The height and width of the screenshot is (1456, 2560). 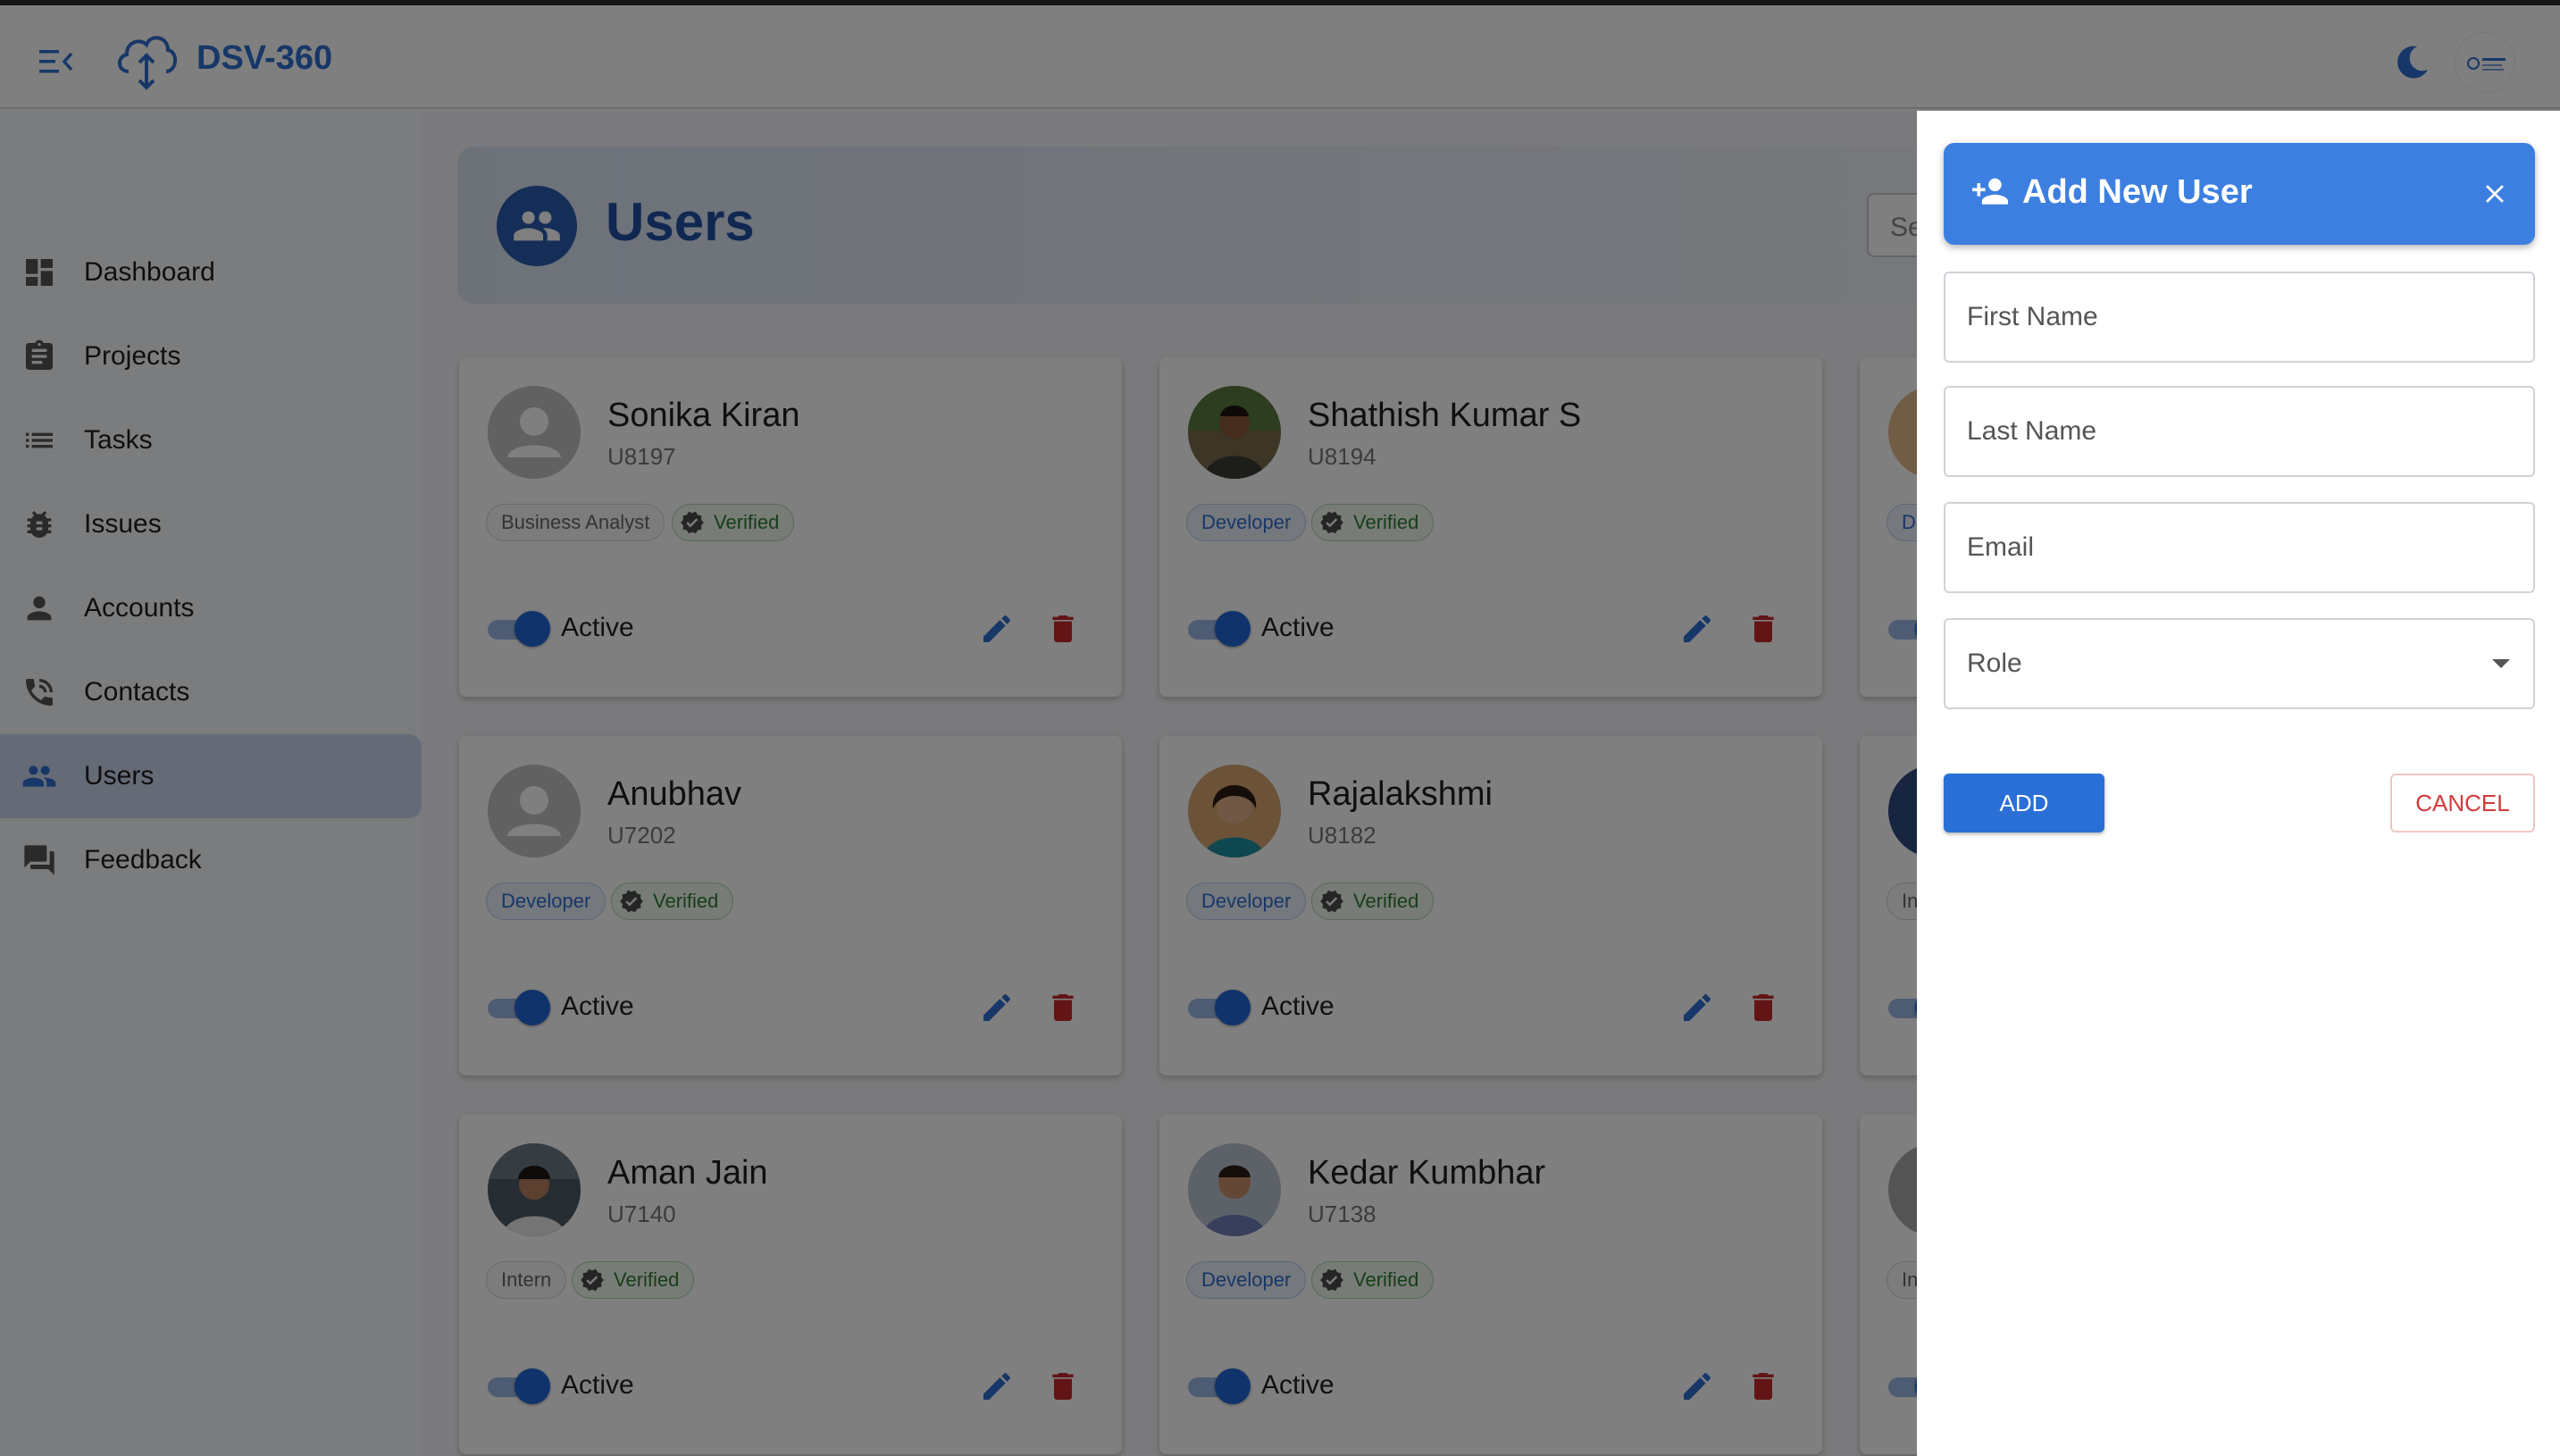 What do you see at coordinates (2240, 663) in the screenshot?
I see `role-select: Role` at bounding box center [2240, 663].